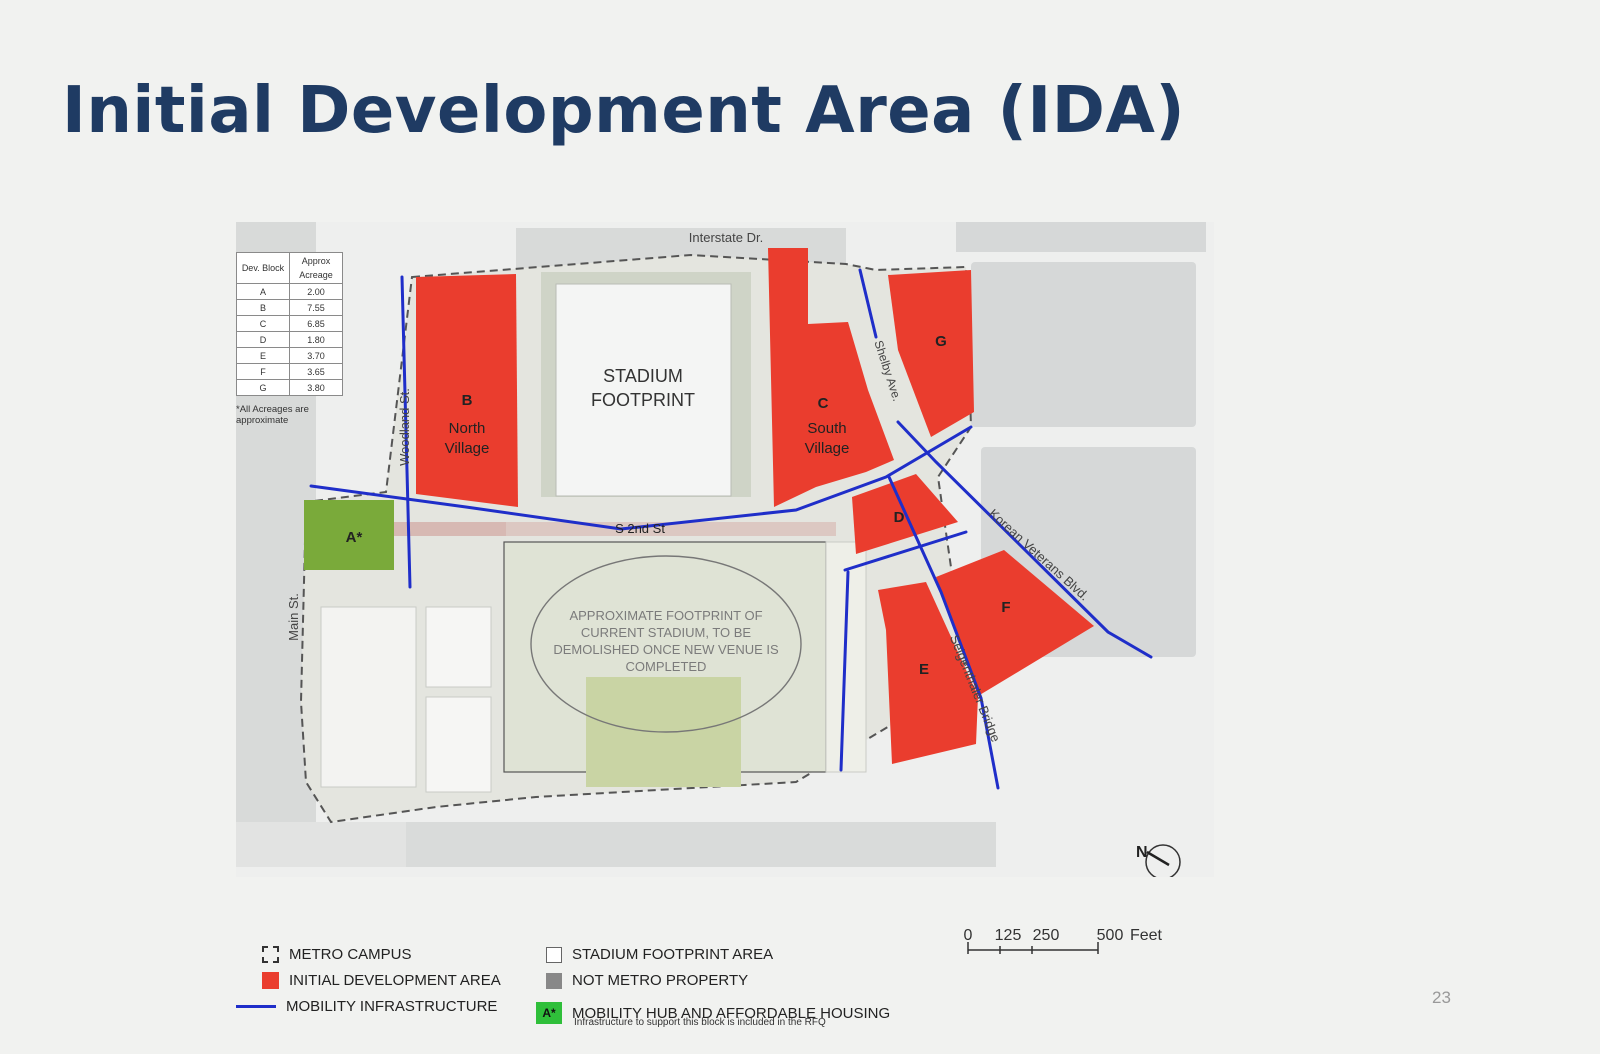  I want to click on block-b-line2: Village, so click(467, 448).